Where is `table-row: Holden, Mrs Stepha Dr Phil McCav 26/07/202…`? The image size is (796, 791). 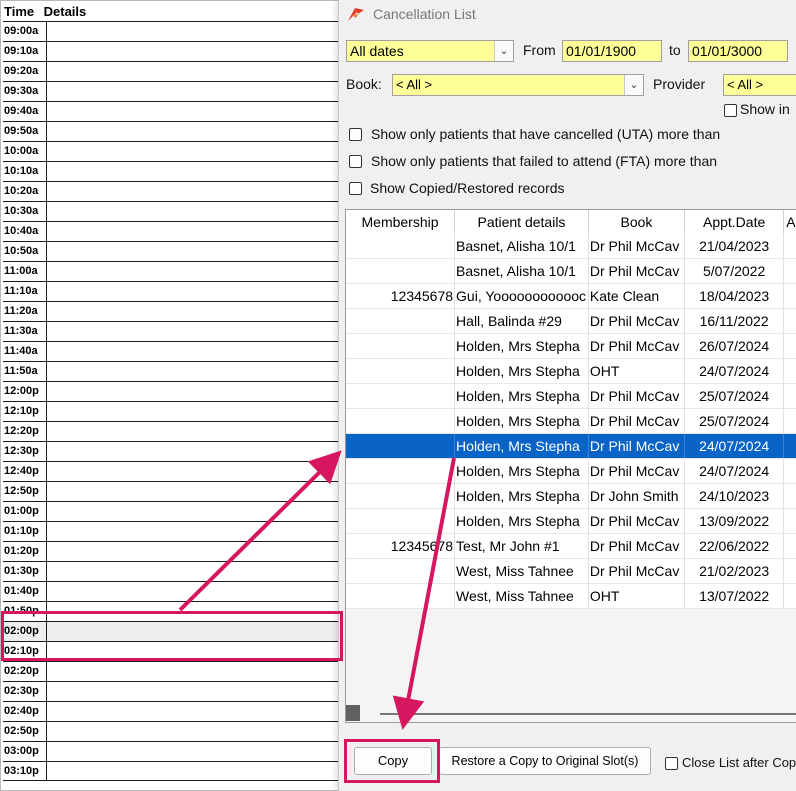 table-row: Holden, Mrs Stepha Dr Phil McCav 26/07/202… is located at coordinates (571, 346).